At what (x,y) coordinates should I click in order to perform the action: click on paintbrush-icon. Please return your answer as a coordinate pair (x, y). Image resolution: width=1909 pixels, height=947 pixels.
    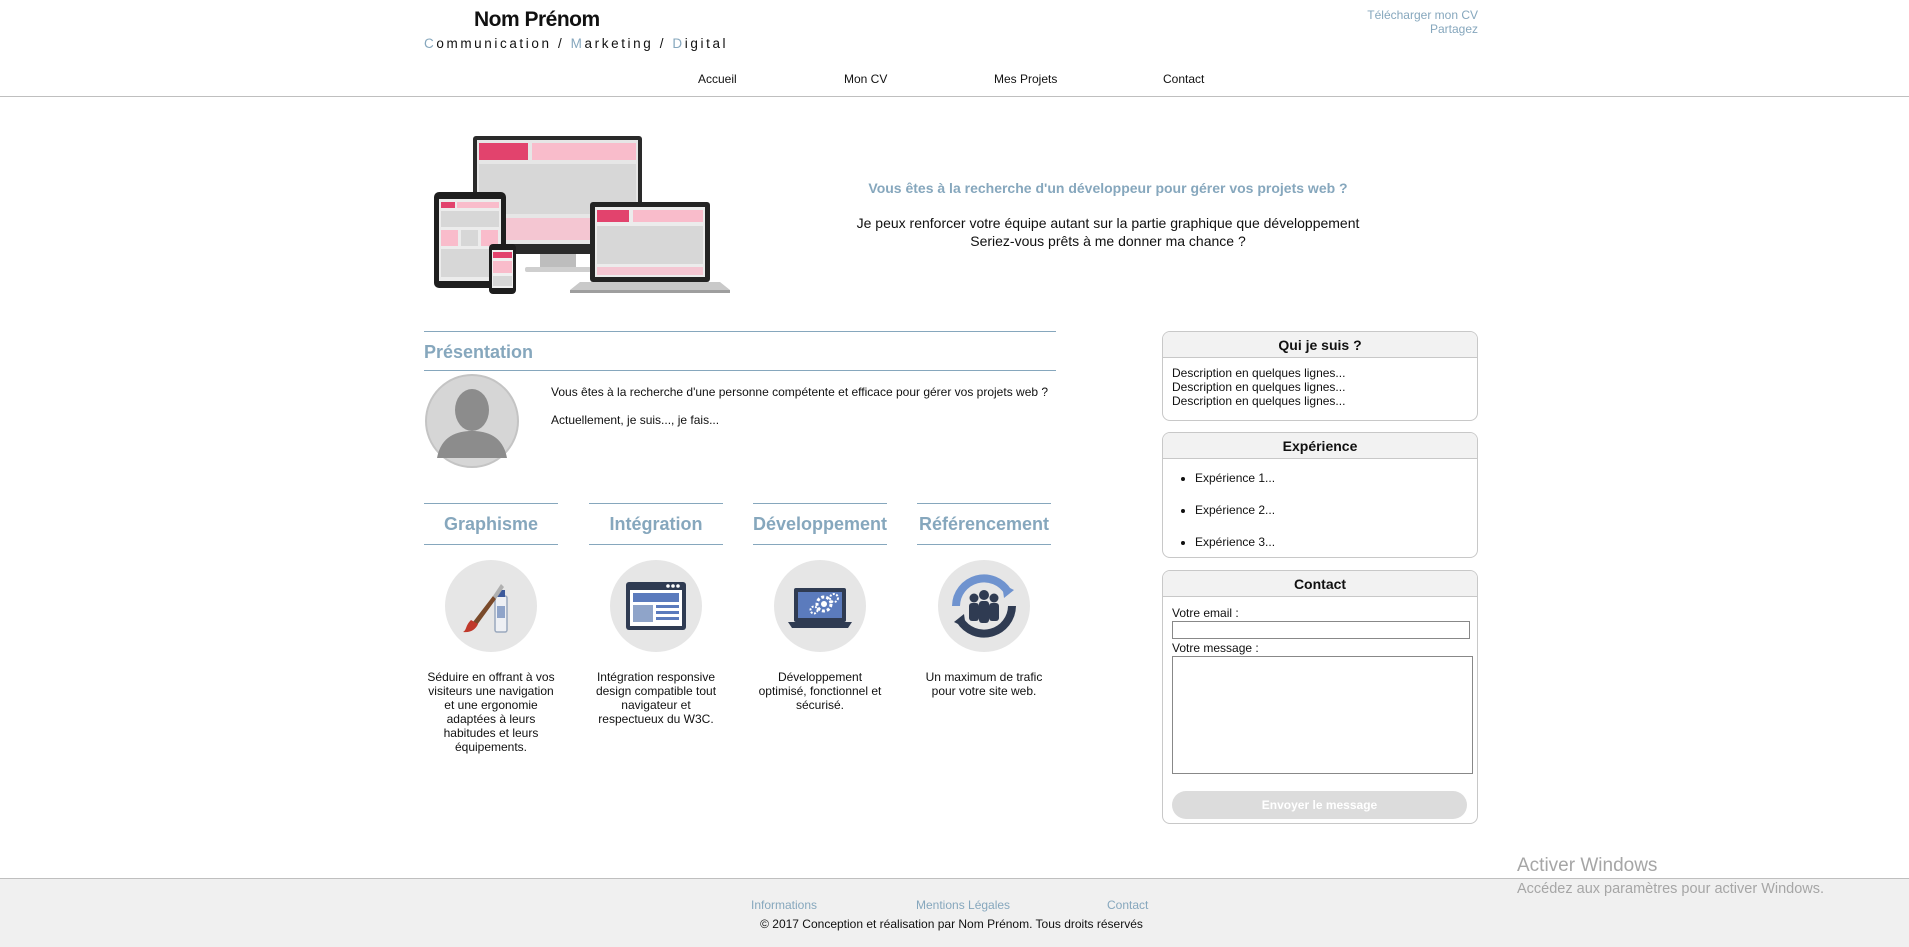
    Looking at the image, I should click on (491, 606).